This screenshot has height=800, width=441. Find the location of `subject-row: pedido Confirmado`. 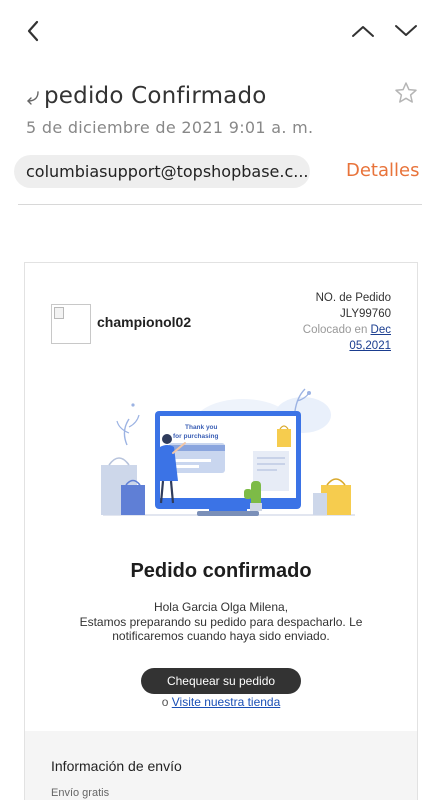

subject-row: pedido Confirmado is located at coordinates (224, 96).